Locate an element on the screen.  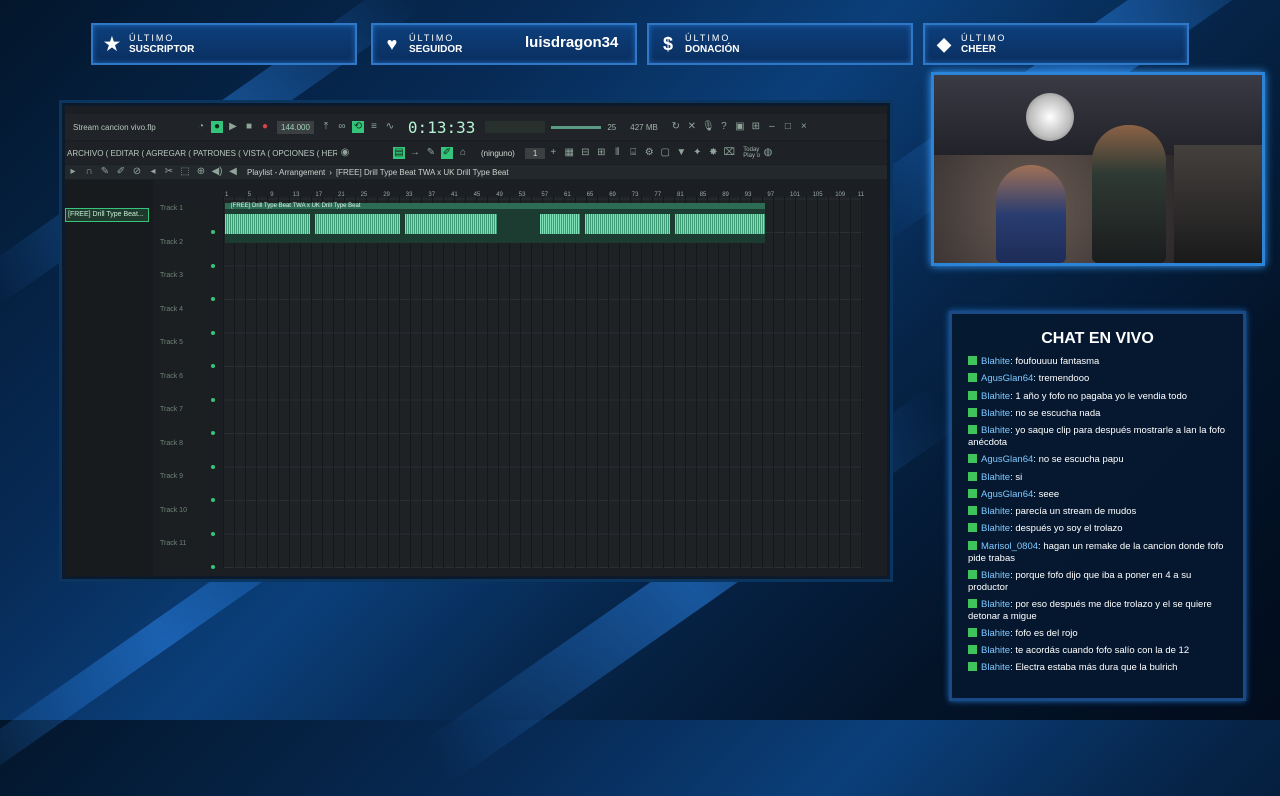
delete-tool-icon: ⊘ is located at coordinates (137, 172).